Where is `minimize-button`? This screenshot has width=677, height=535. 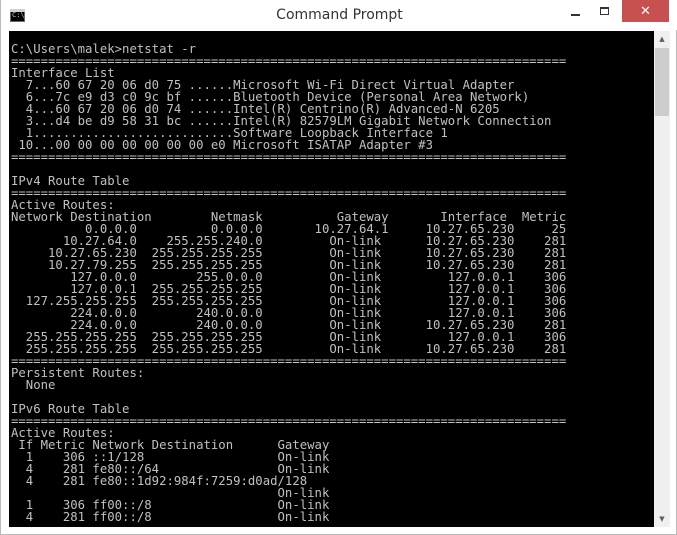
minimize-button is located at coordinates (575, 11).